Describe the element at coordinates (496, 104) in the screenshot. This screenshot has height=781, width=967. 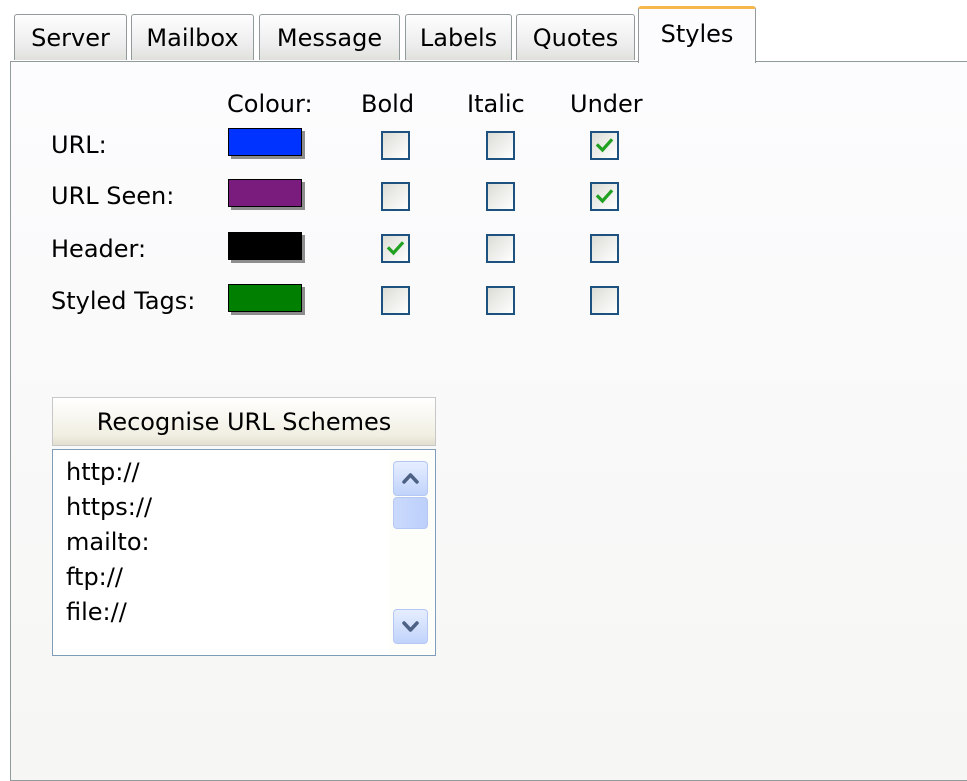
I see `italic-column-header: Italic` at that location.